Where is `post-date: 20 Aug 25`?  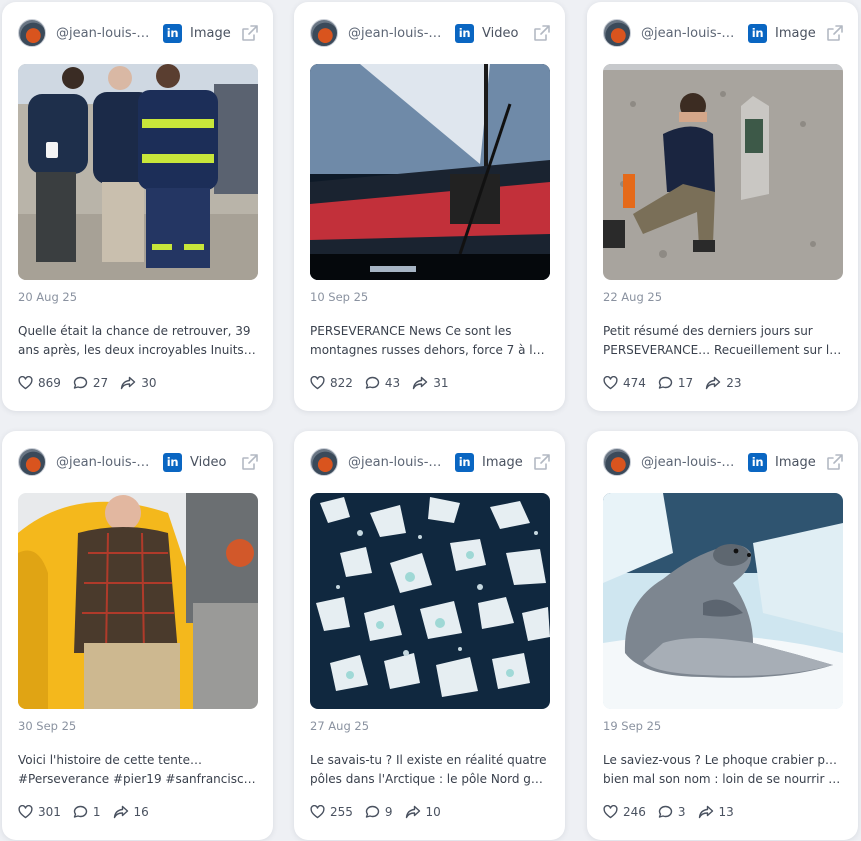
post-date: 20 Aug 25 is located at coordinates (48, 297).